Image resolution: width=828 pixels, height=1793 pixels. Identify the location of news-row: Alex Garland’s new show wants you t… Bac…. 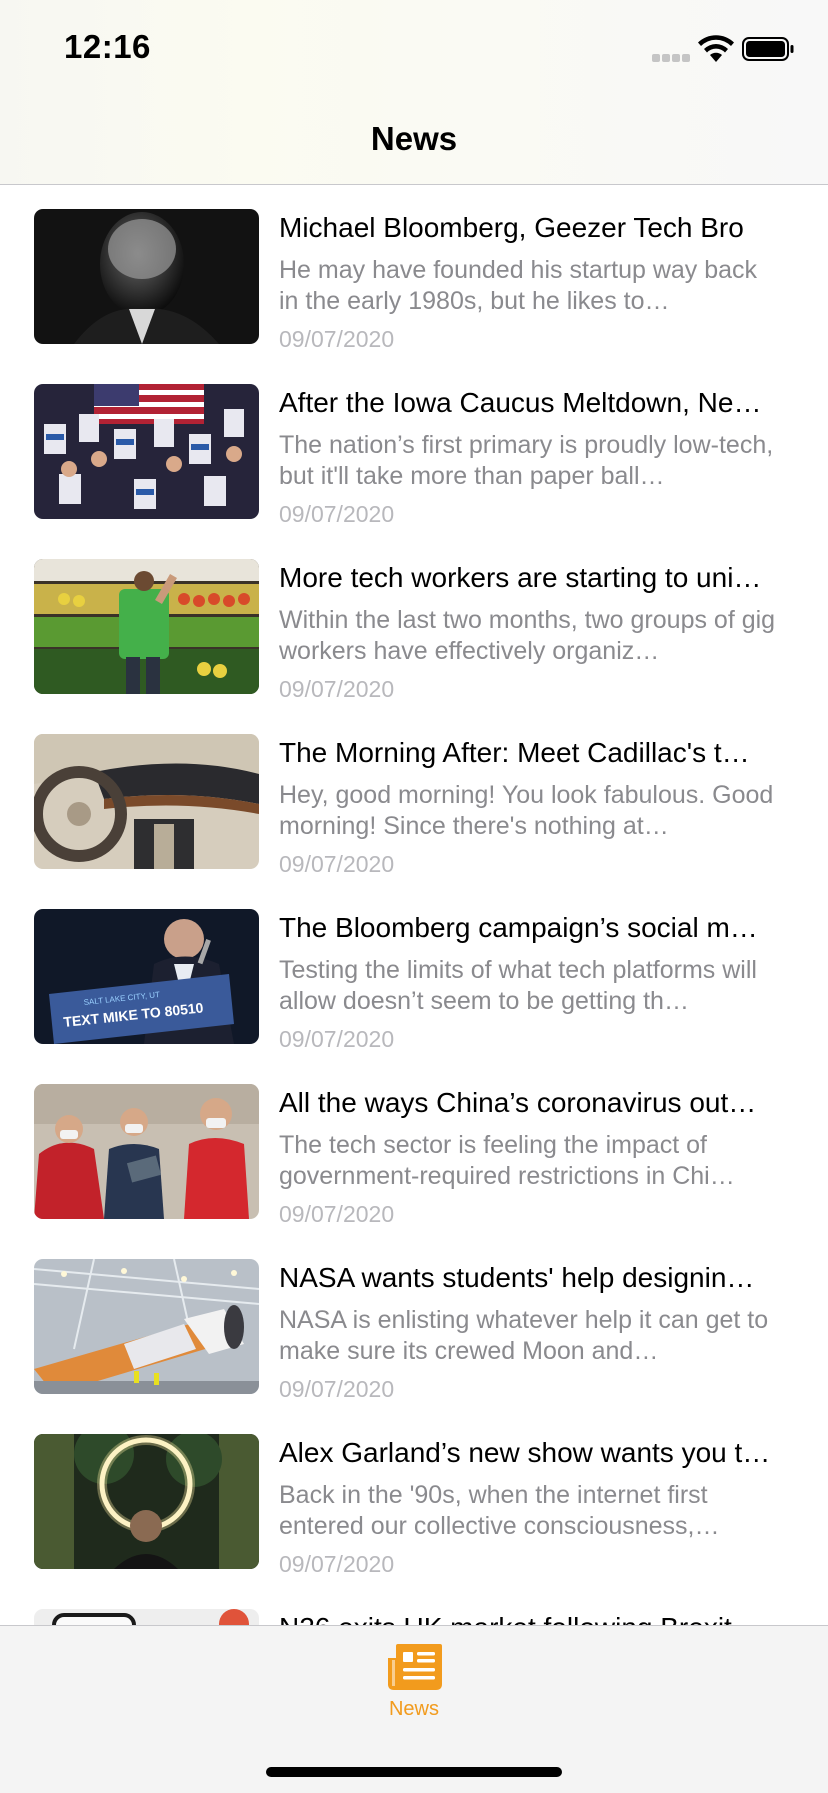
(414, 1497).